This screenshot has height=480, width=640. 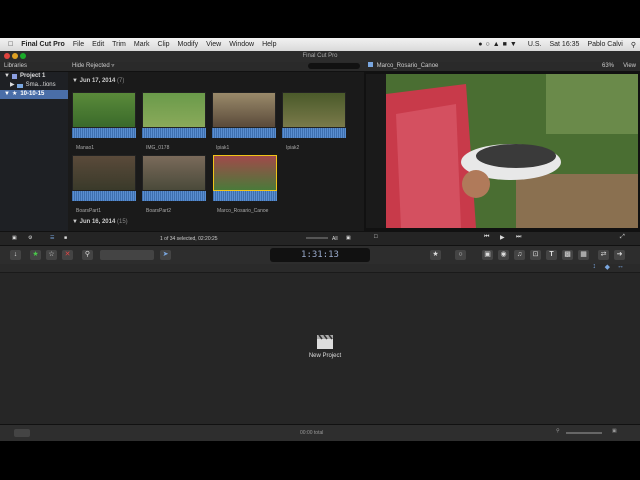 I want to click on menu-edit: Edit, so click(x=98, y=44).